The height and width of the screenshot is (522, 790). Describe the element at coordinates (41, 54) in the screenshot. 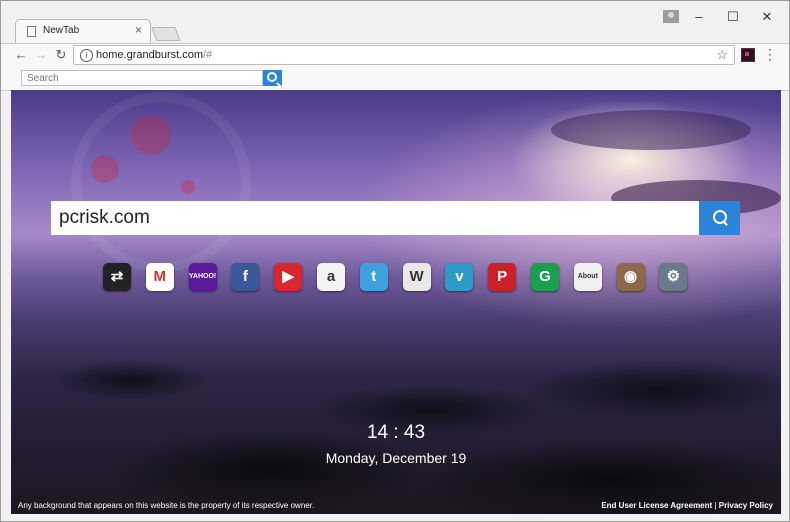

I see `forward-icon: →` at that location.